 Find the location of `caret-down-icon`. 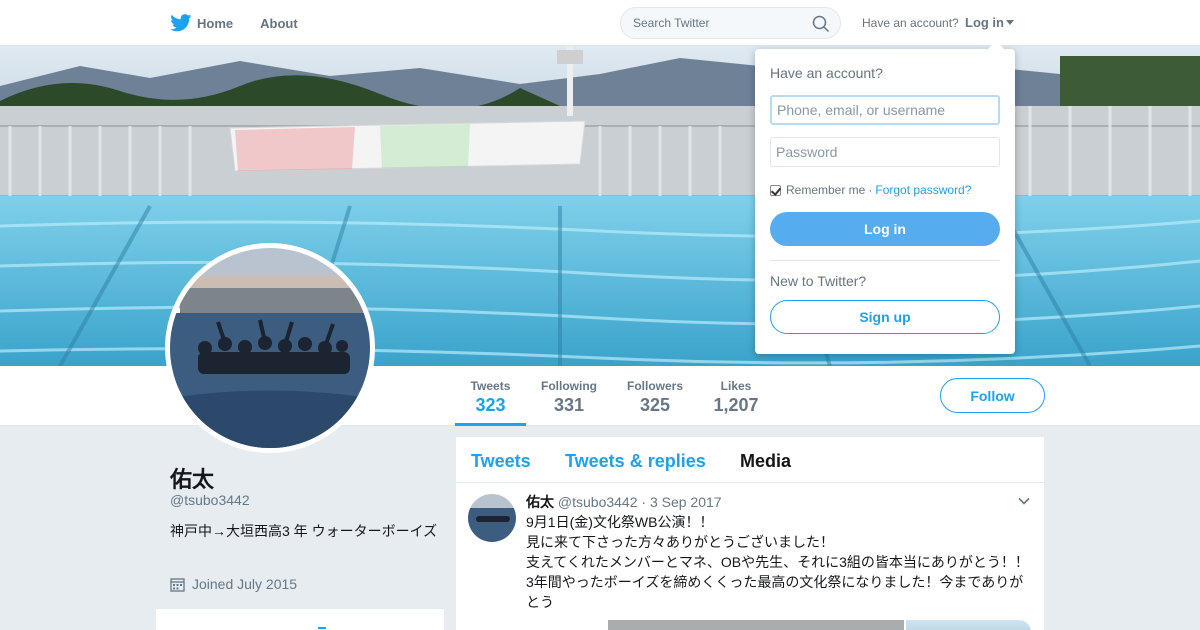

caret-down-icon is located at coordinates (1010, 22).